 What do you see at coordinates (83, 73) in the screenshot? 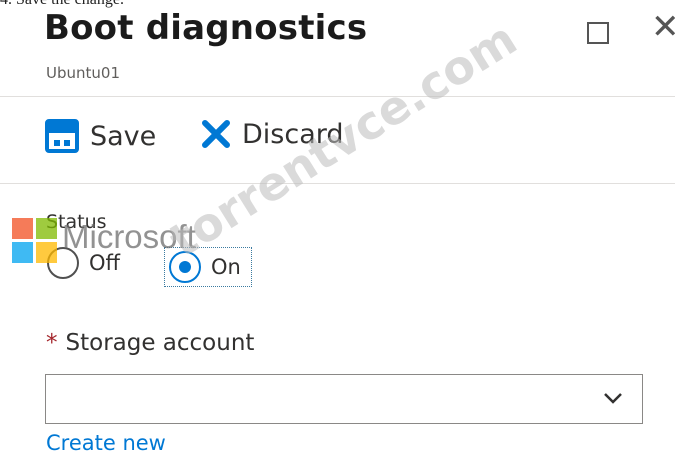
I see `blade-subtitle: Ubuntu01` at bounding box center [83, 73].